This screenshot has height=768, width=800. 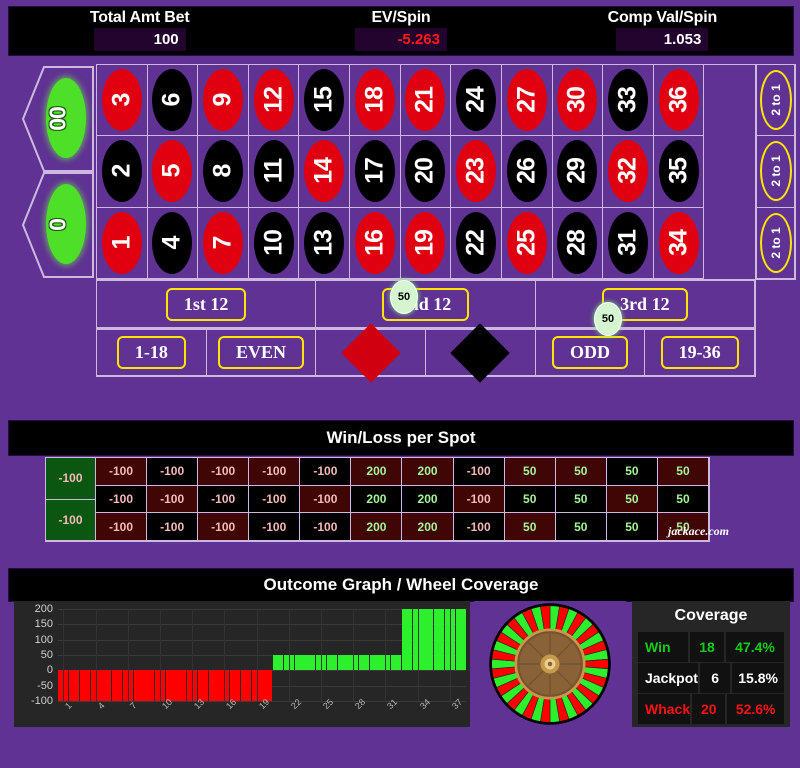 What do you see at coordinates (375, 171) in the screenshot?
I see `bet-spot-17: 17` at bounding box center [375, 171].